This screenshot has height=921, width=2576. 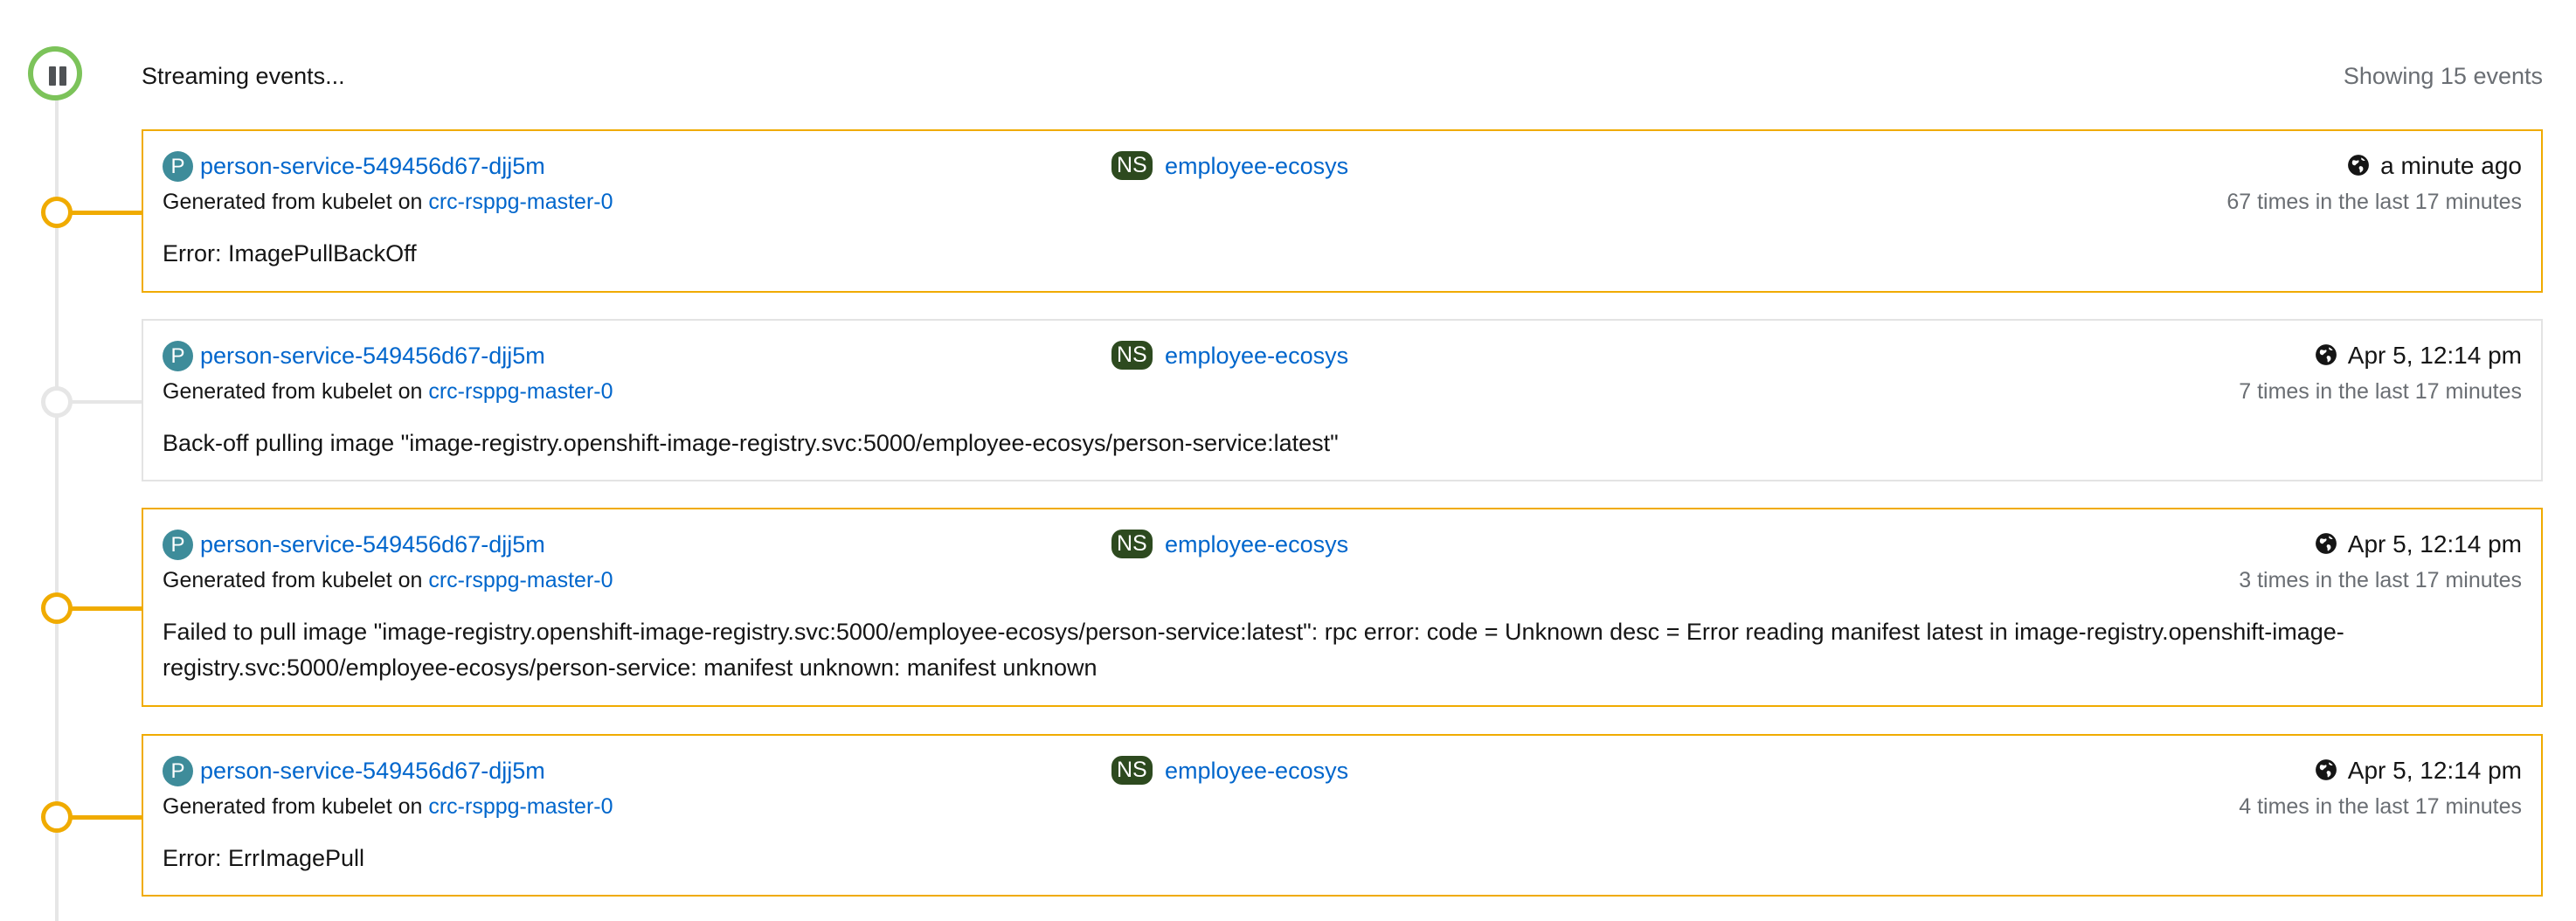 What do you see at coordinates (52, 76) in the screenshot?
I see `pause-icon` at bounding box center [52, 76].